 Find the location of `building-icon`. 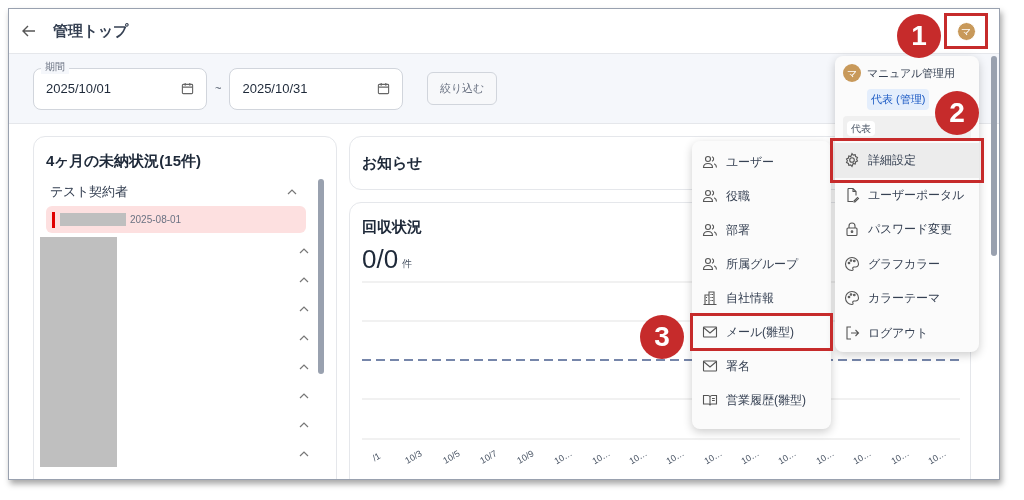

building-icon is located at coordinates (710, 298).